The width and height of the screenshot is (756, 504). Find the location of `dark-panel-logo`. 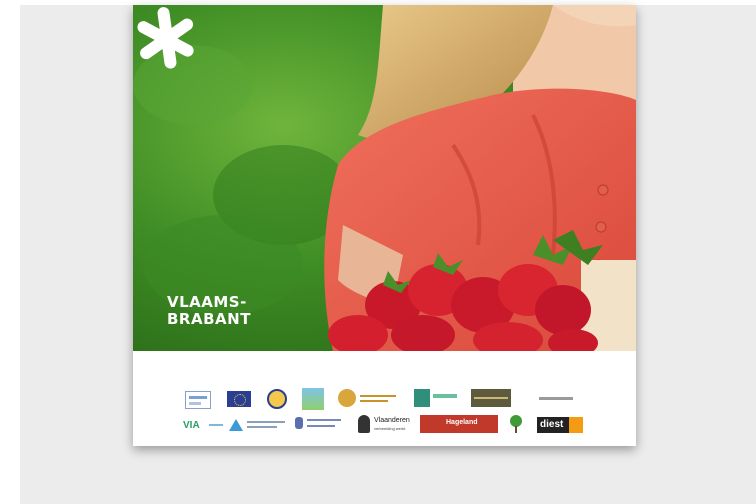

dark-panel-logo is located at coordinates (491, 398).